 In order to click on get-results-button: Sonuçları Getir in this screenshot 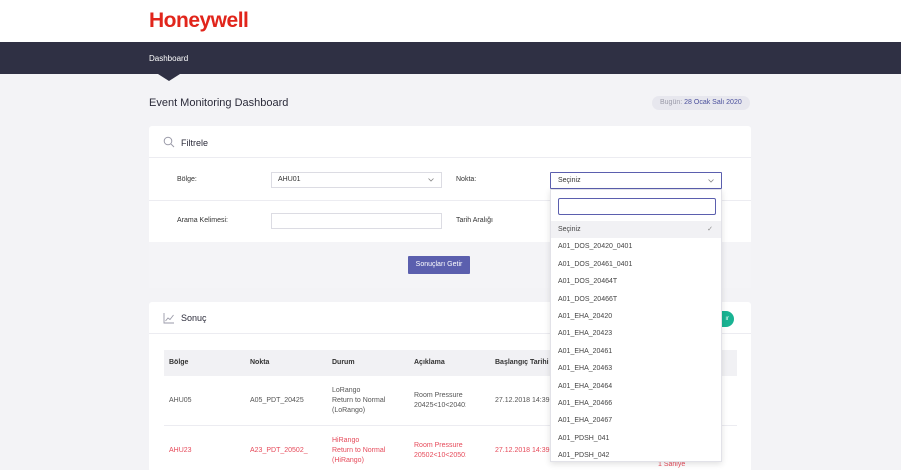, I will do `click(439, 265)`.